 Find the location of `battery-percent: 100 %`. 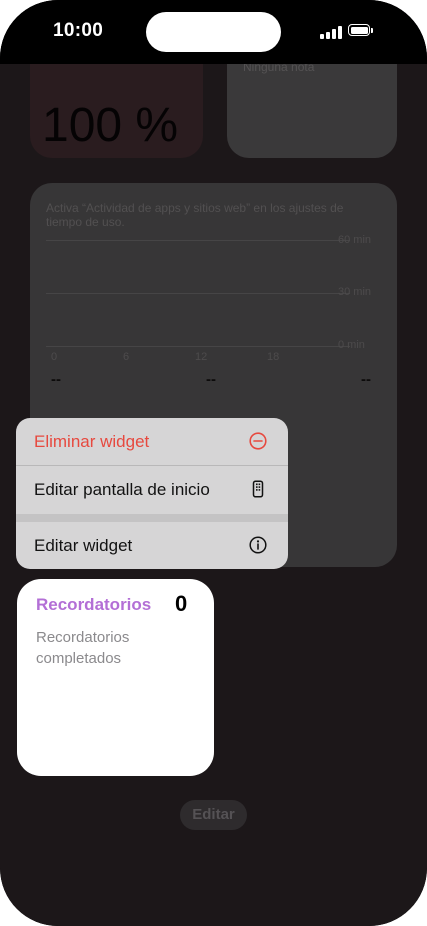

battery-percent: 100 % is located at coordinates (110, 125).